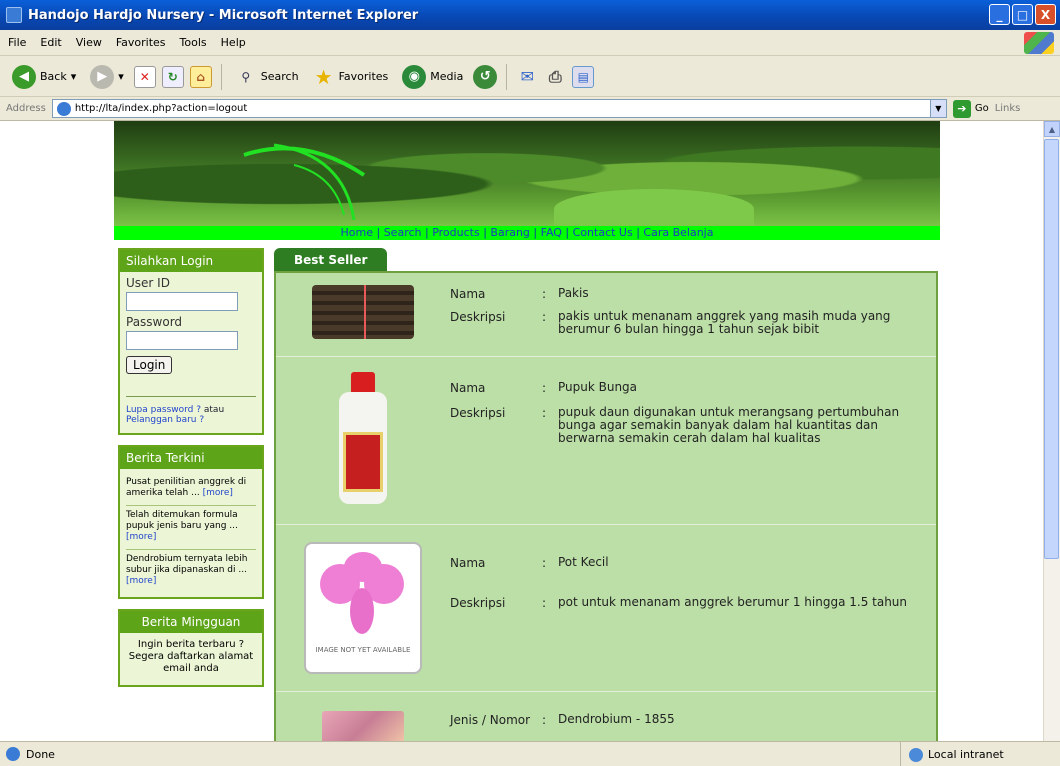 This screenshot has width=1060, height=766. I want to click on login-title: Silahkan Login, so click(191, 261).